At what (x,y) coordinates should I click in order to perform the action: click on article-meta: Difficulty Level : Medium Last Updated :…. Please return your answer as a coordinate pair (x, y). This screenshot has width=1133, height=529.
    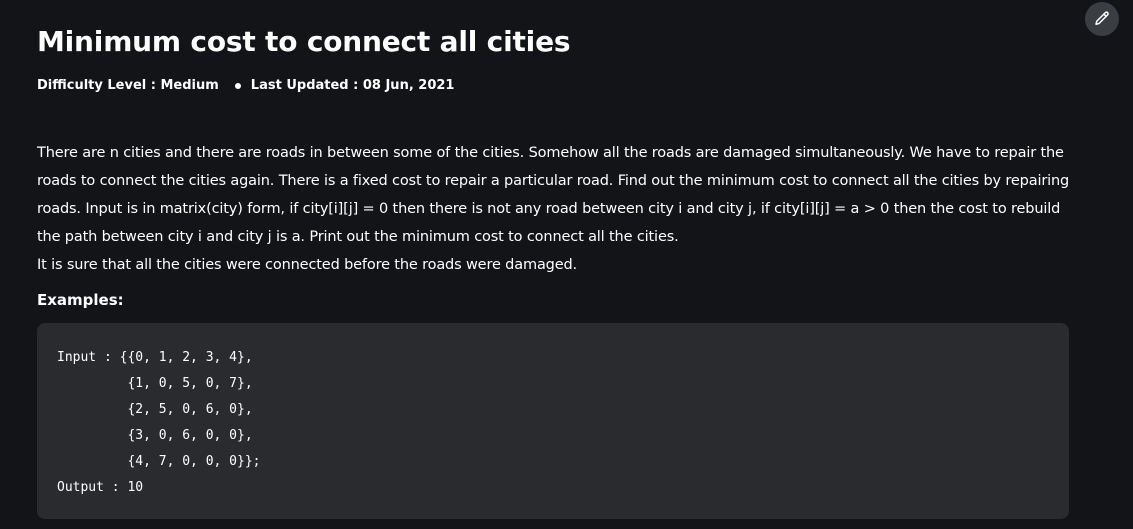
    Looking at the image, I should click on (245, 86).